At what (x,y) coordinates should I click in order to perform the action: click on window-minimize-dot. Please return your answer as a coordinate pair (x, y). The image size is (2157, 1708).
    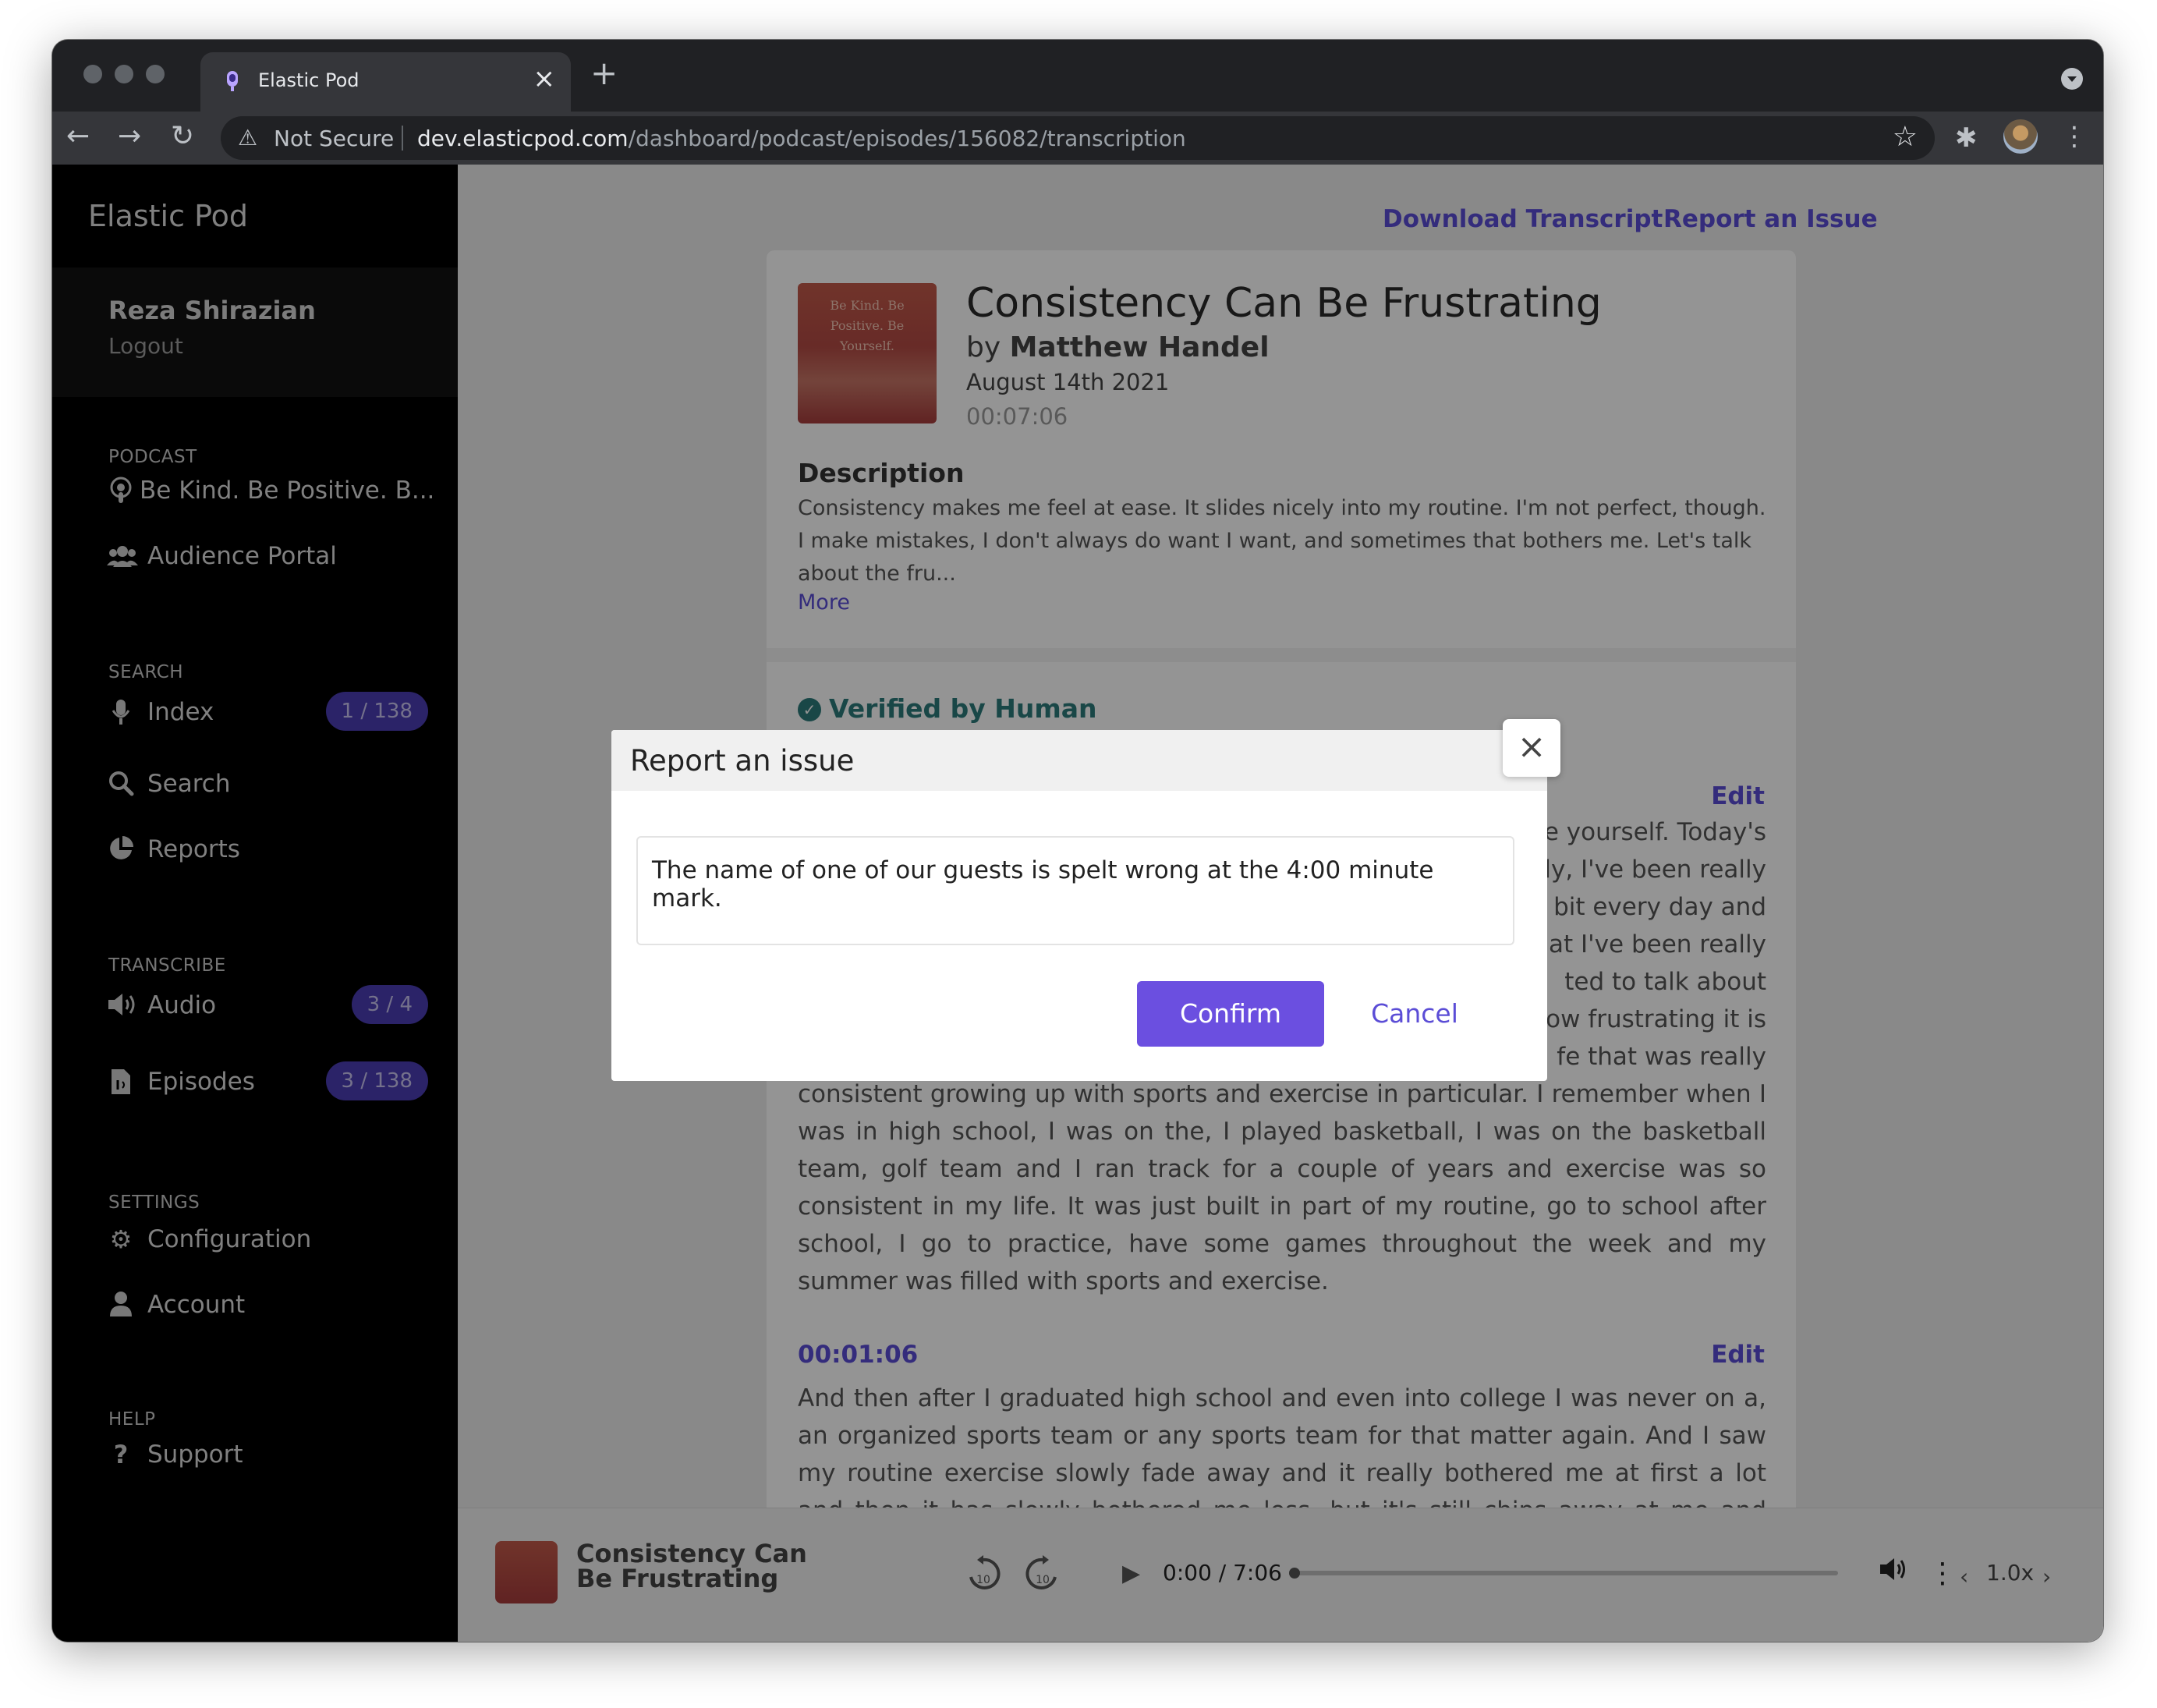
    Looking at the image, I should click on (124, 74).